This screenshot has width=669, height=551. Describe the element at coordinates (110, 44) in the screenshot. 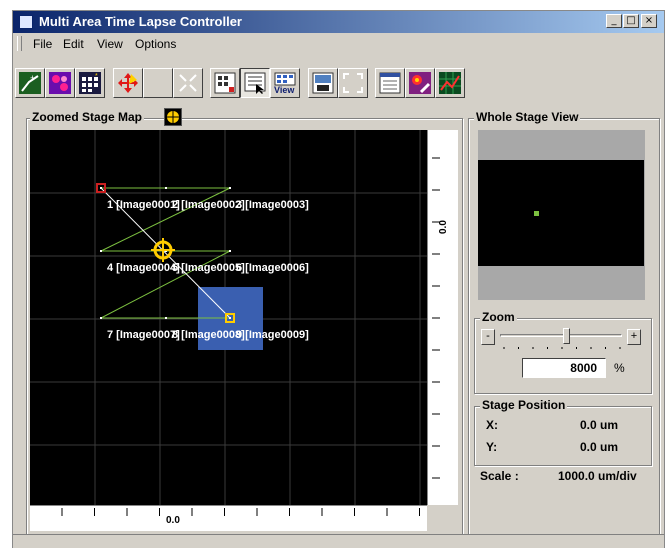

I see `menu-view: View` at that location.